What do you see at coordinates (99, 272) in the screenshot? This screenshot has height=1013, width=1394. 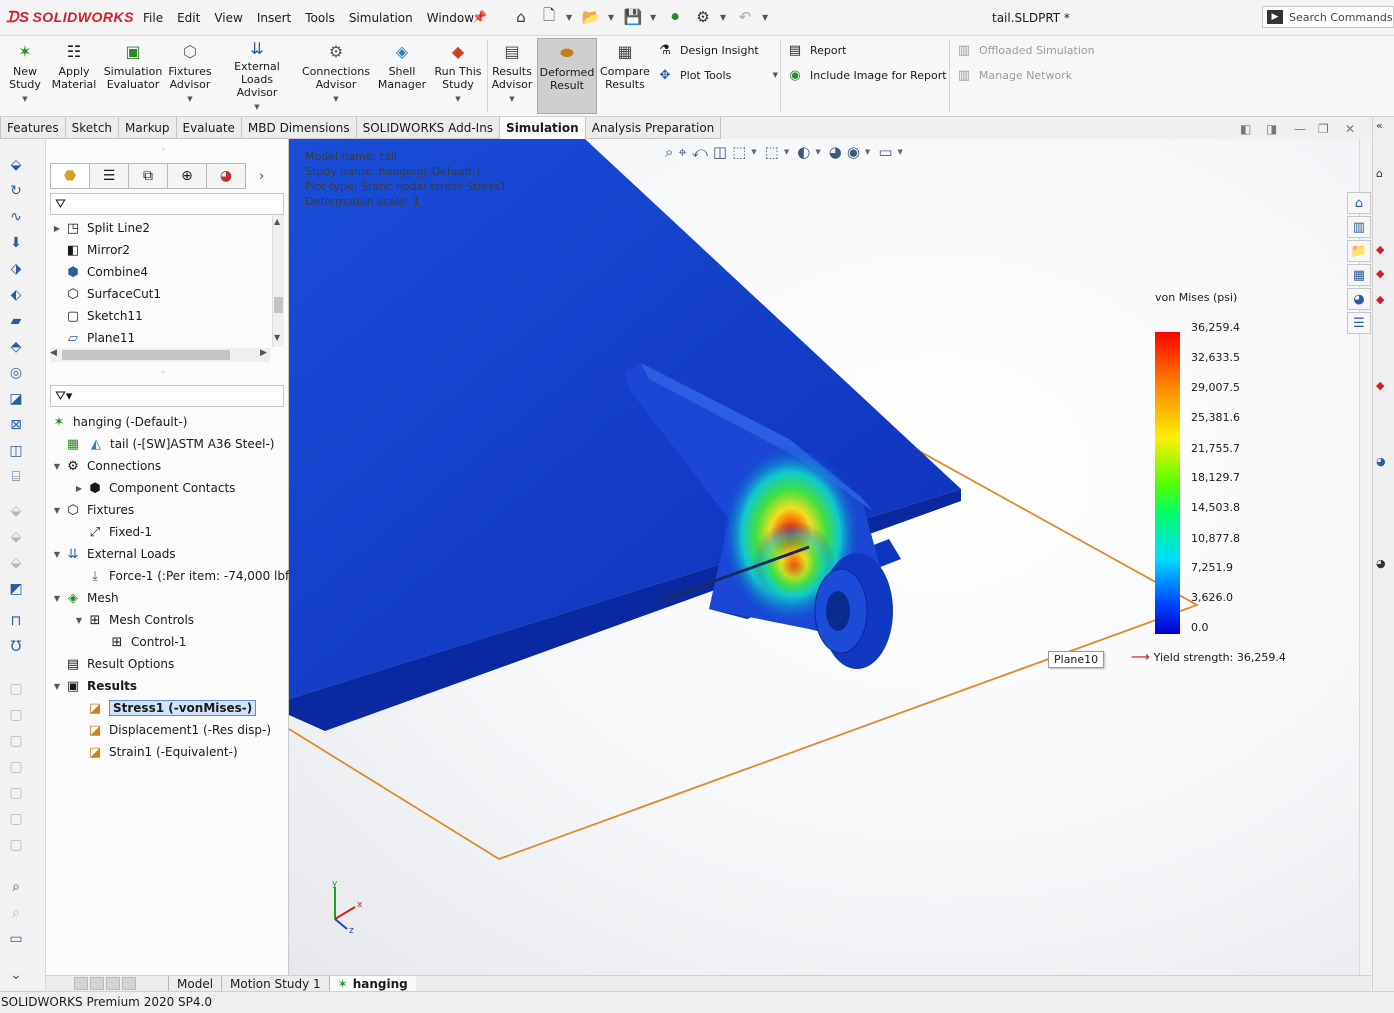 I see `tree-item: ⬢ Combine4` at bounding box center [99, 272].